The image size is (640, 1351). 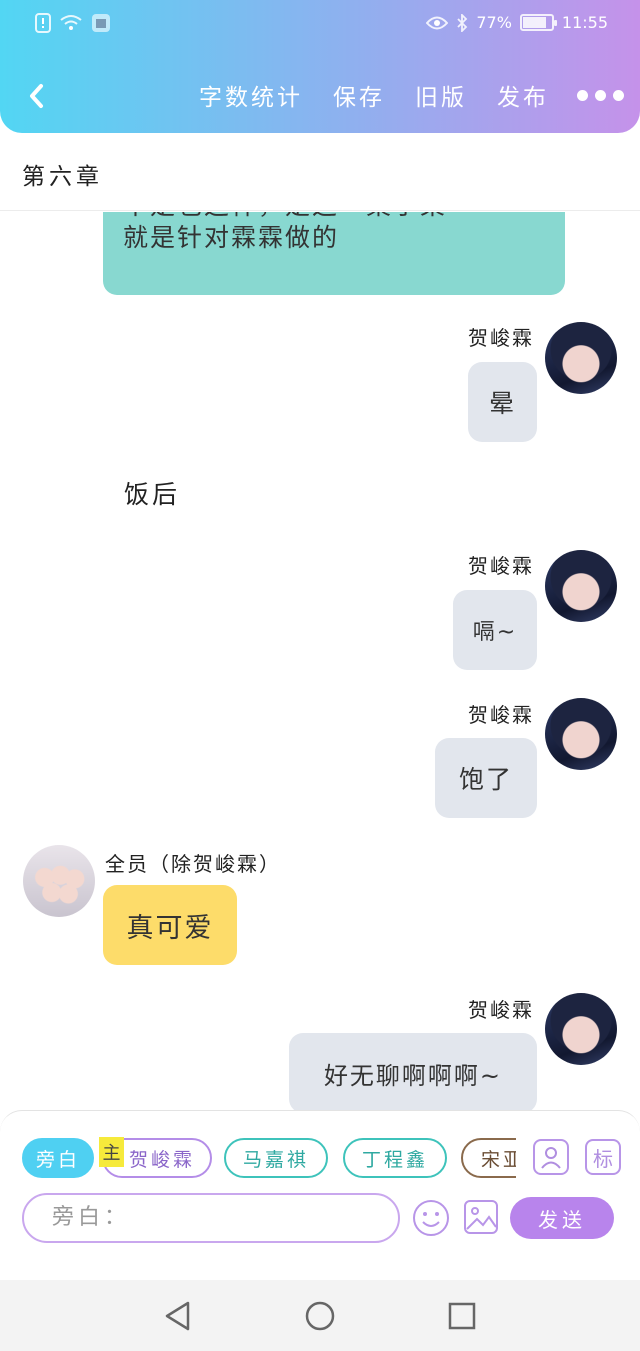 I want to click on message-text: 饱了, so click(x=485, y=779).